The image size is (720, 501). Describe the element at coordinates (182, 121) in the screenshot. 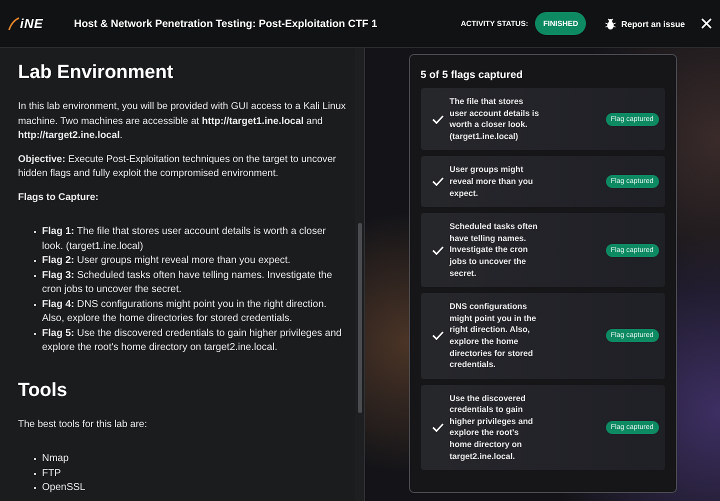

I see `paragraph: In this lab environment, you will be provided with GUI access to a Kali Linux machine. Two machines are accessible at http://target1.ine.local and http://target2.ine.local.` at that location.